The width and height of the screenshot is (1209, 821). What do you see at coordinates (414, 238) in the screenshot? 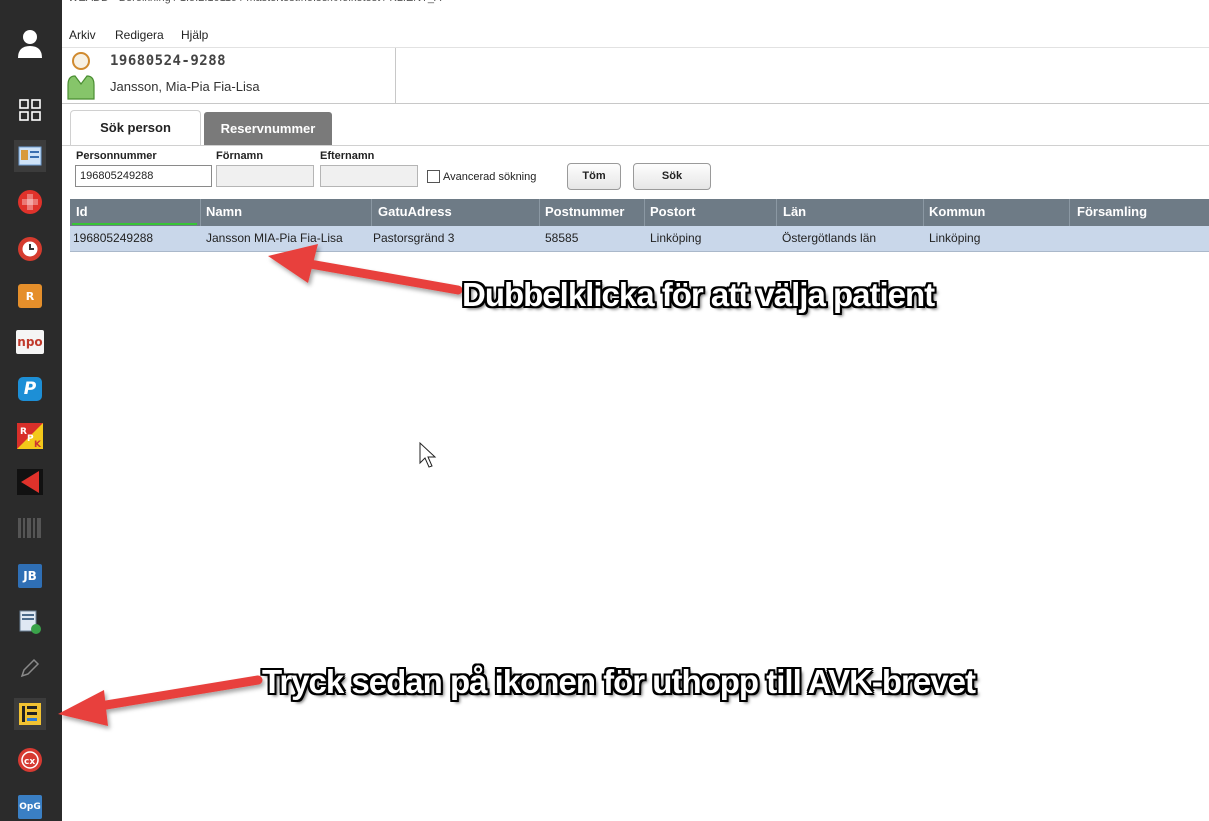
I see `cell-gatuadress: Pastorsgränd 3` at bounding box center [414, 238].